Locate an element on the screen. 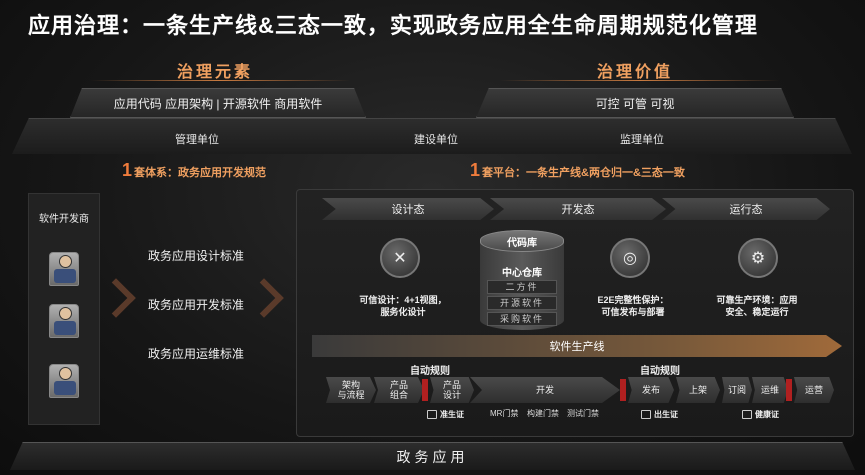 The width and height of the screenshot is (865, 475). governance-elements-box: 应用代码 应用架构 | 开源软件 商用软件 is located at coordinates (218, 103).